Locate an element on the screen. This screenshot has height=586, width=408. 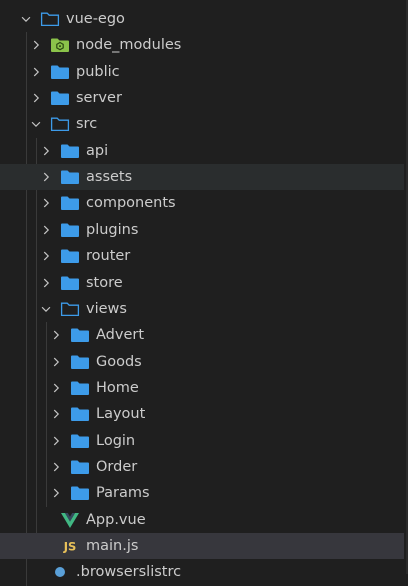
tree-item-label: router is located at coordinates (108, 256).